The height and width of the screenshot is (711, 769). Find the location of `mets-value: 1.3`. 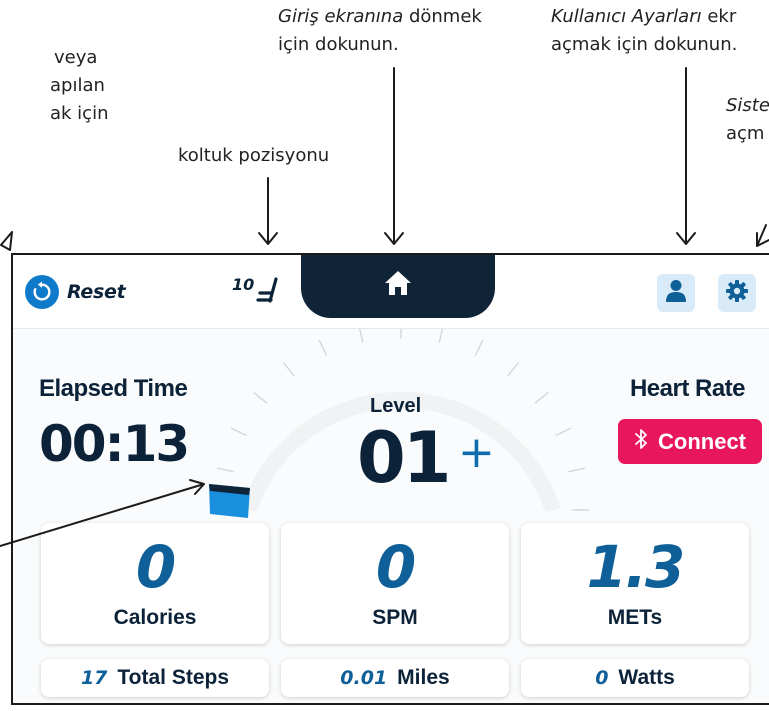

mets-value: 1.3 is located at coordinates (636, 567).